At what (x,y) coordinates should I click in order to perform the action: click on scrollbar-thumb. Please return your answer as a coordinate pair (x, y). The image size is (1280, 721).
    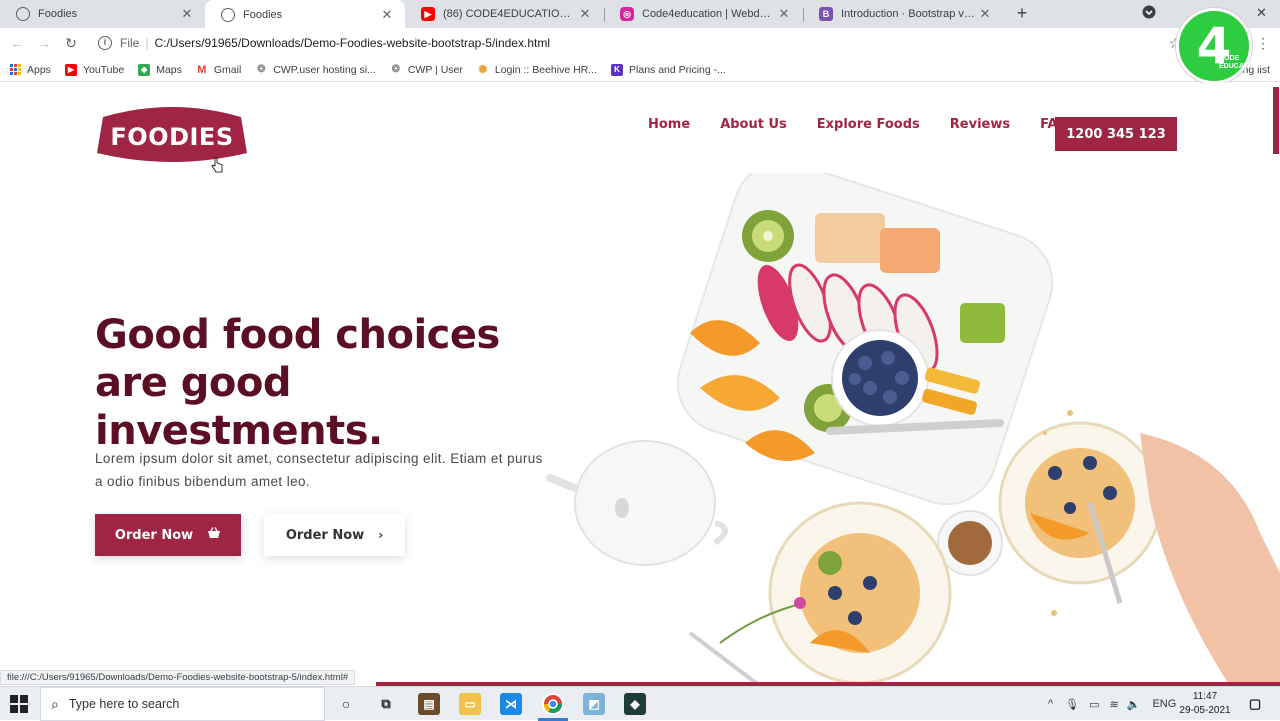
    Looking at the image, I should click on (1276, 120).